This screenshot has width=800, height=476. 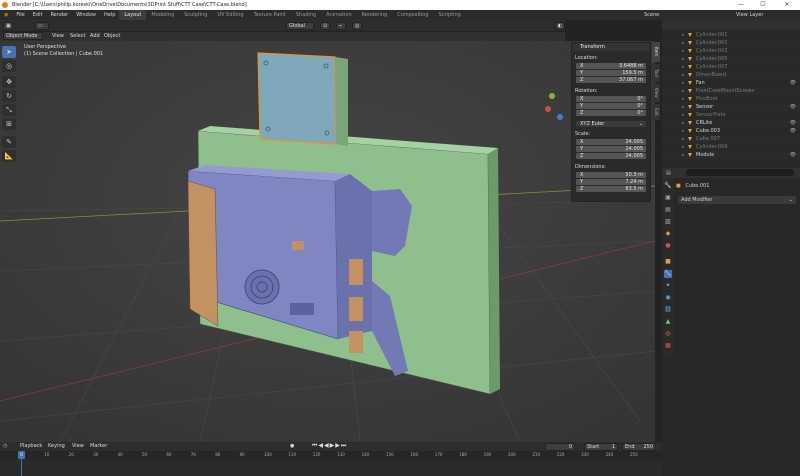 What do you see at coordinates (9, 124) in the screenshot?
I see `transform-tool-icon: ⊞` at bounding box center [9, 124].